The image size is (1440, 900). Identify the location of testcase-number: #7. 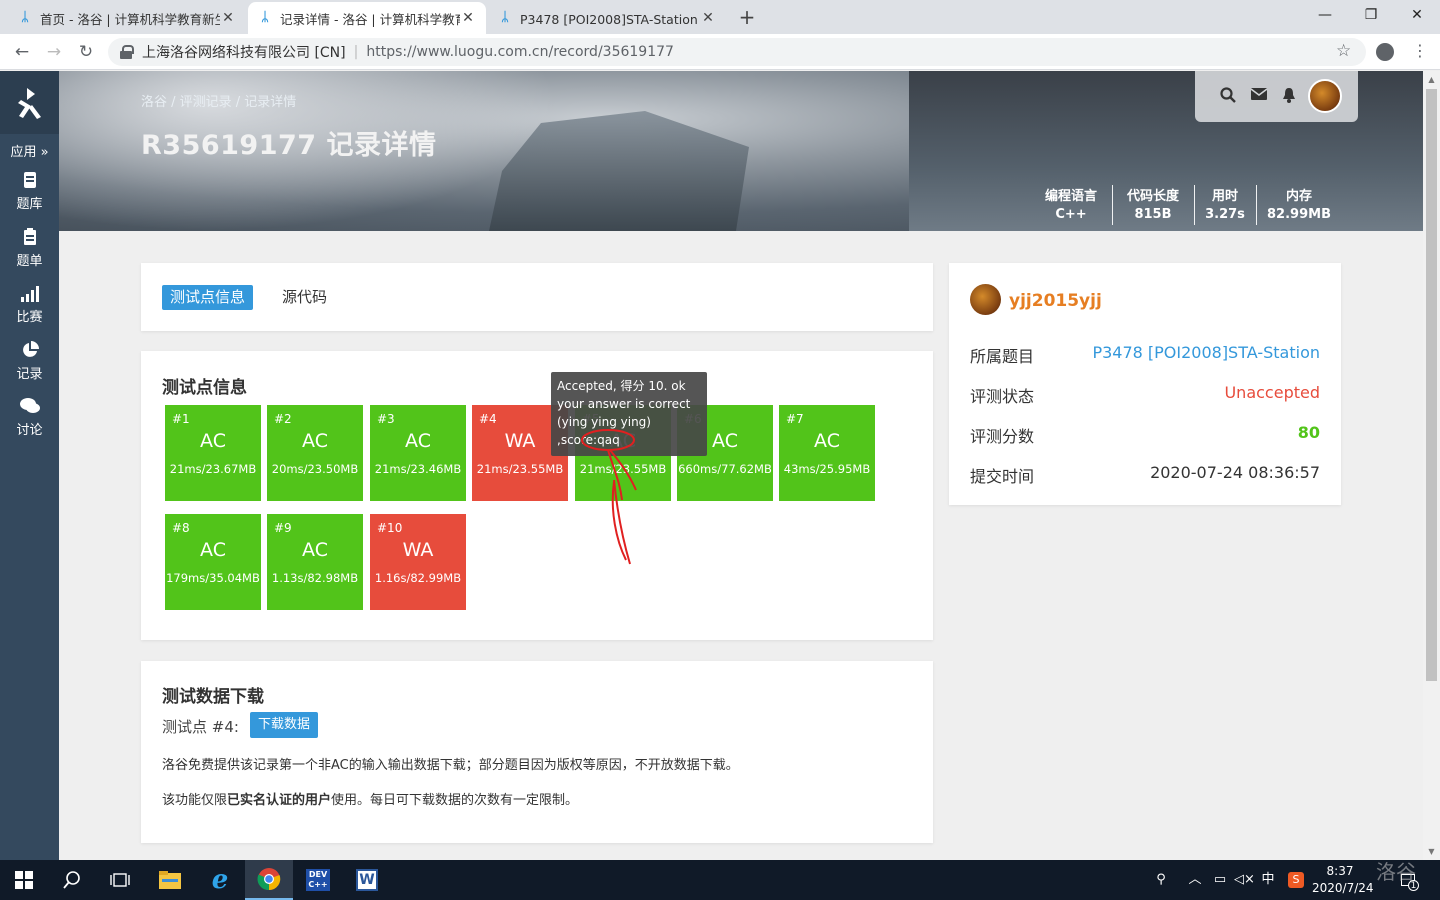
(795, 419).